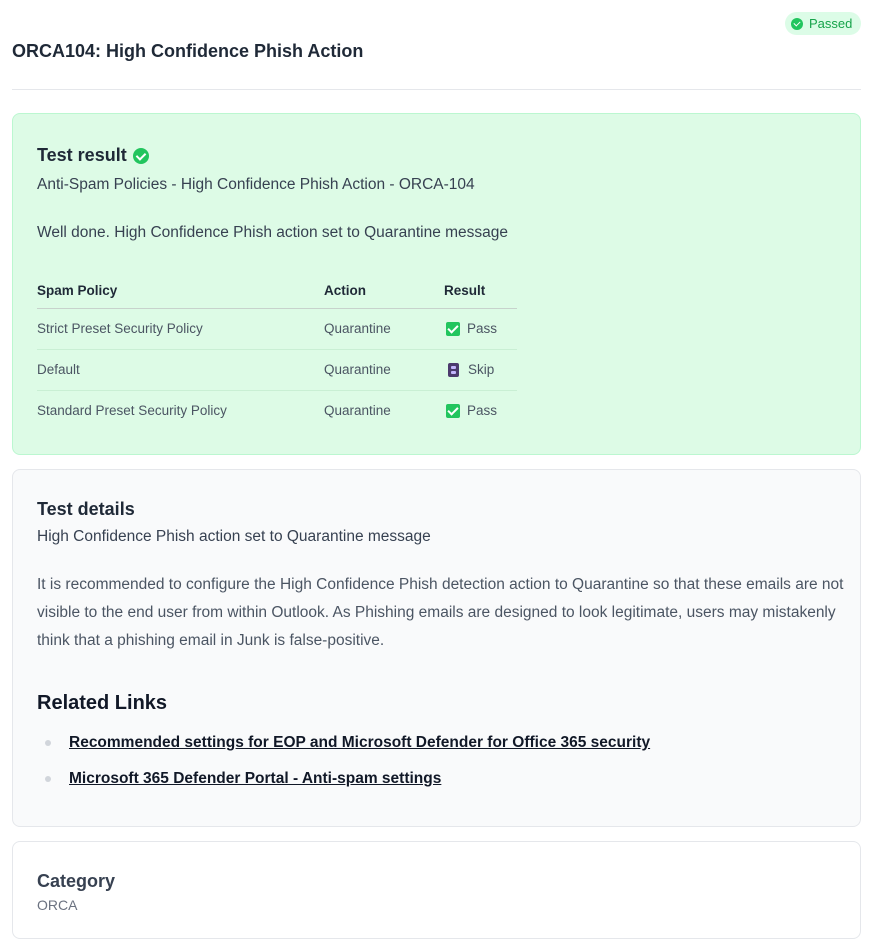  Describe the element at coordinates (180, 291) in the screenshot. I see `column-header-spam-policy: Spam Policy` at that location.